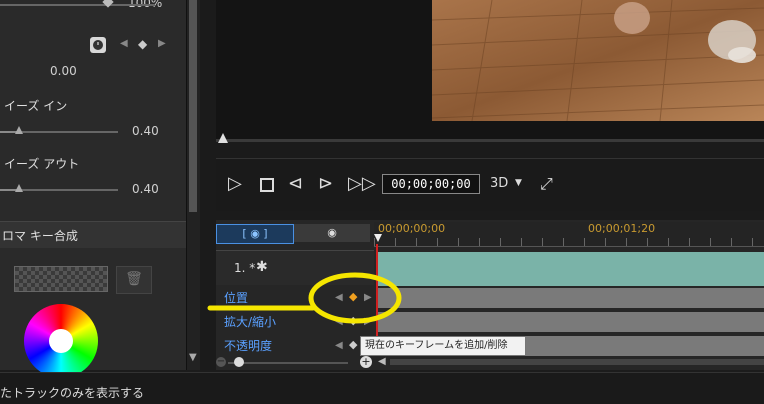 This screenshot has width=764, height=404. What do you see at coordinates (571, 322) in the screenshot?
I see `scale-track` at bounding box center [571, 322].